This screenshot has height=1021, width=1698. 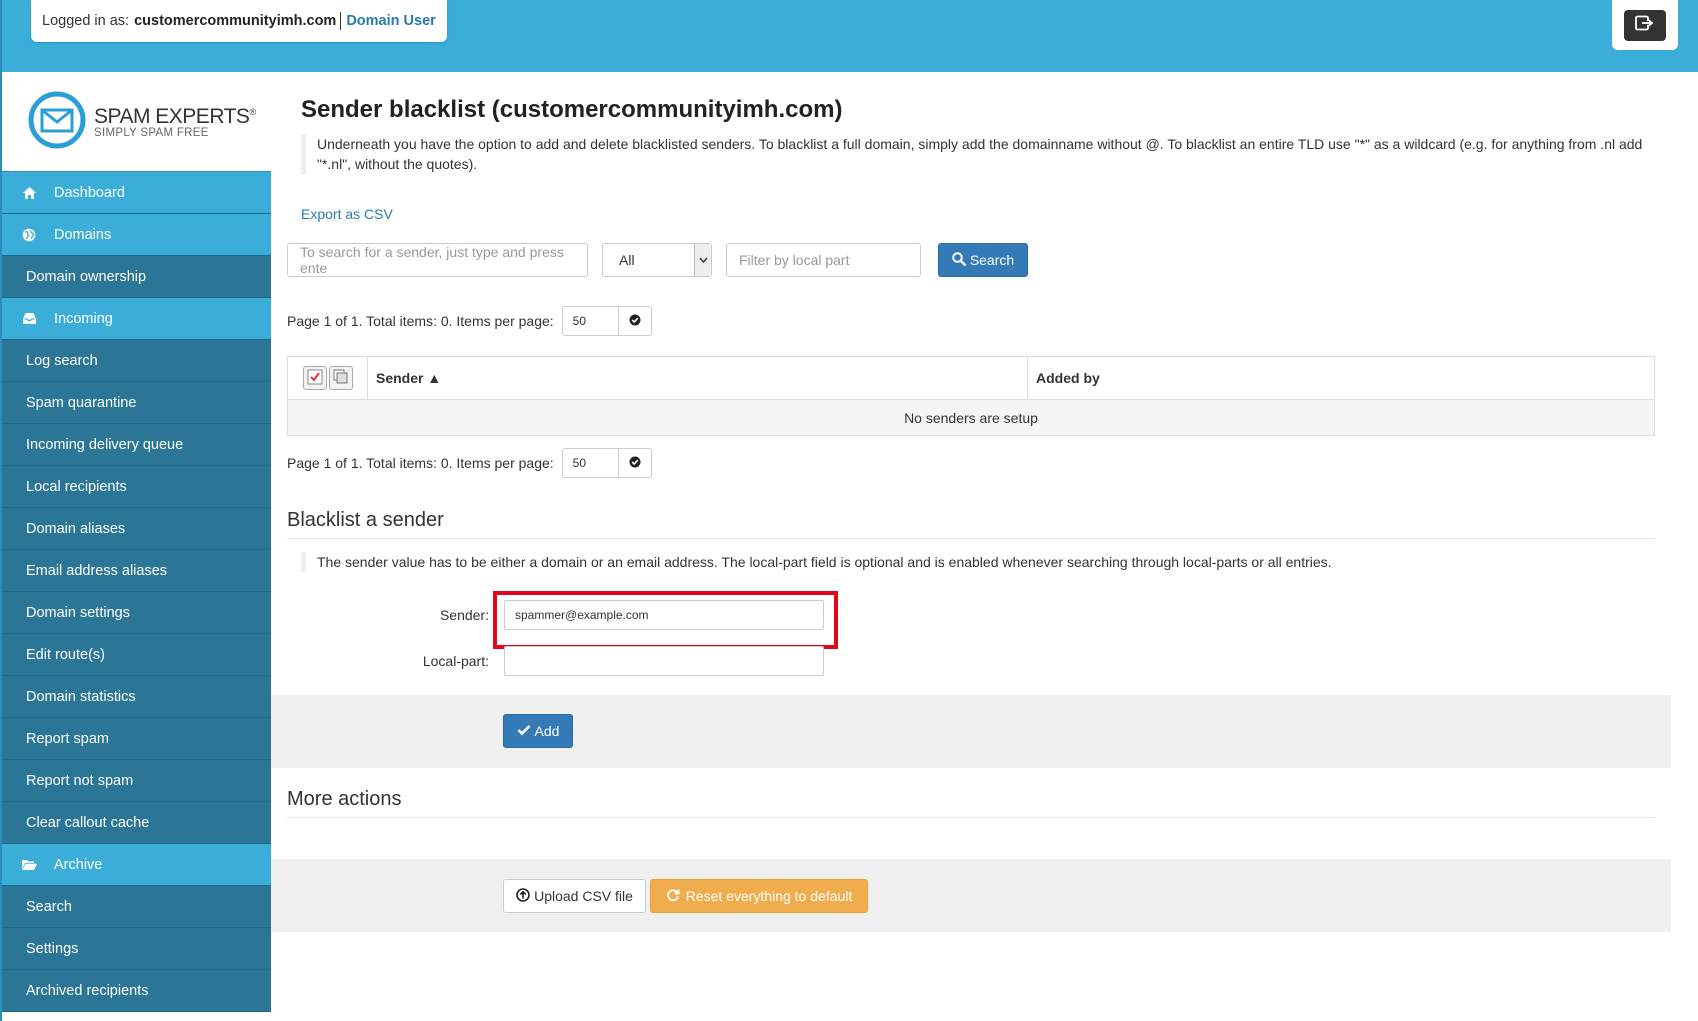 I want to click on table-header: Sender ▲ Added by, so click(x=971, y=378).